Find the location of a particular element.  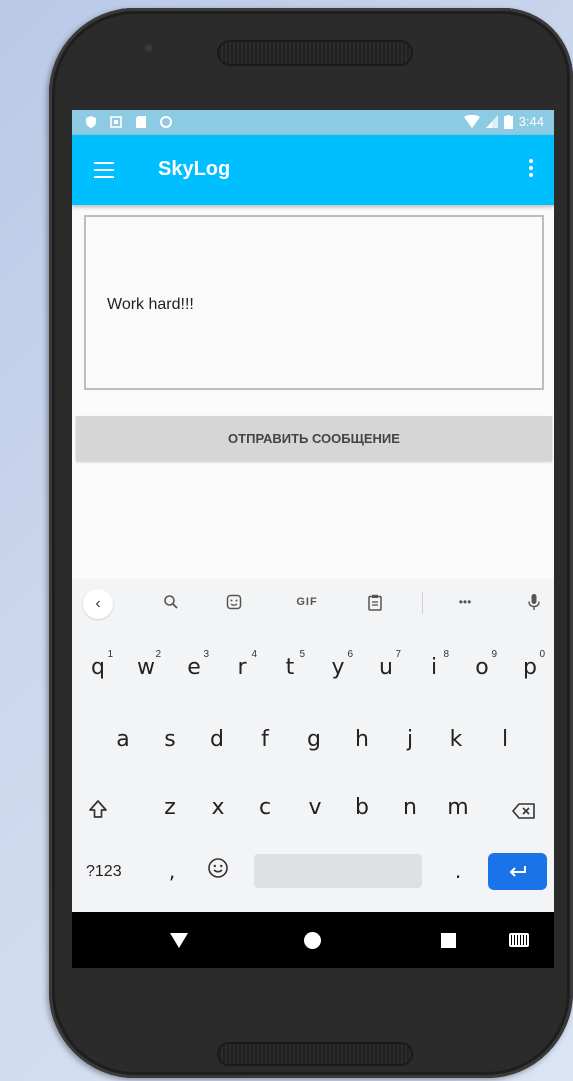

key-q: q1 is located at coordinates (99, 664).